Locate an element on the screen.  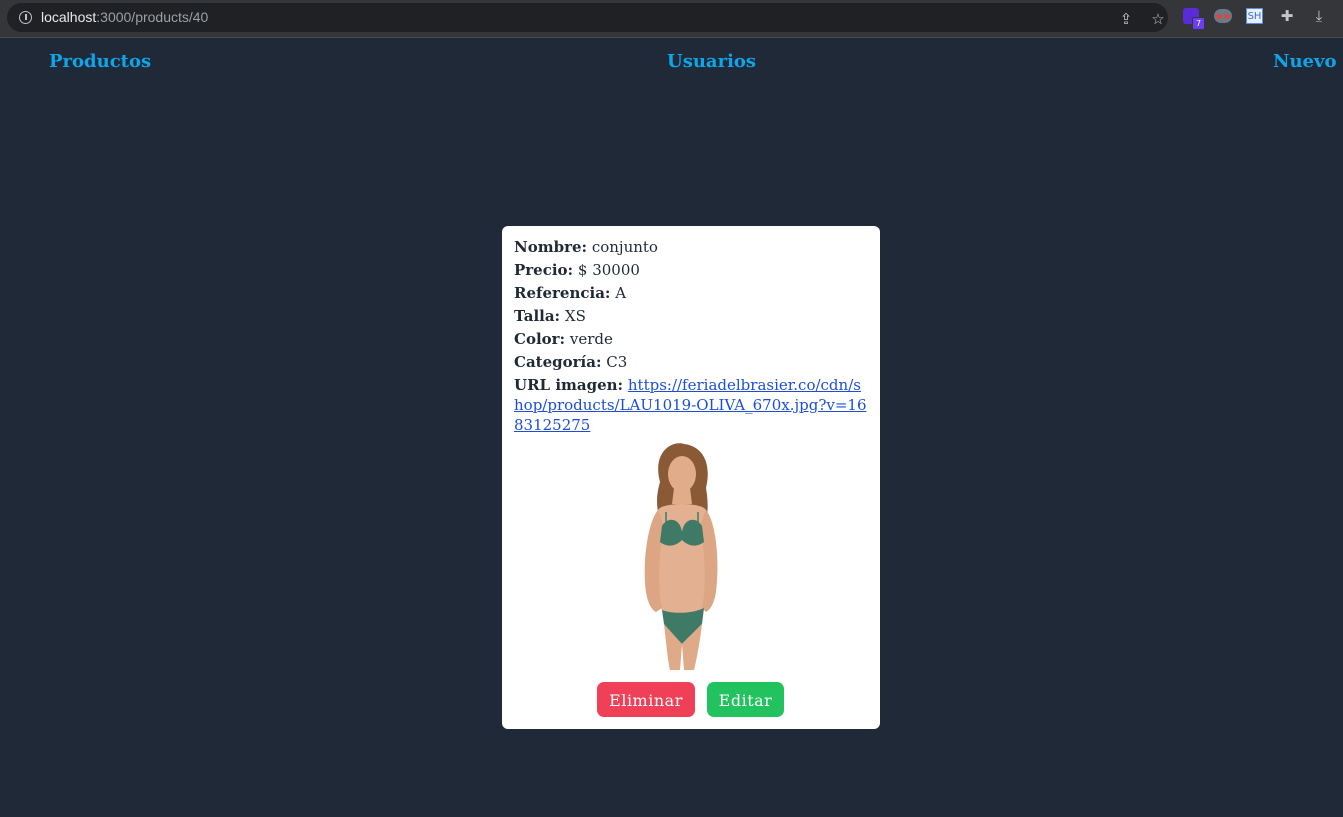
share-icon: ⇪ is located at coordinates (1126, 19).